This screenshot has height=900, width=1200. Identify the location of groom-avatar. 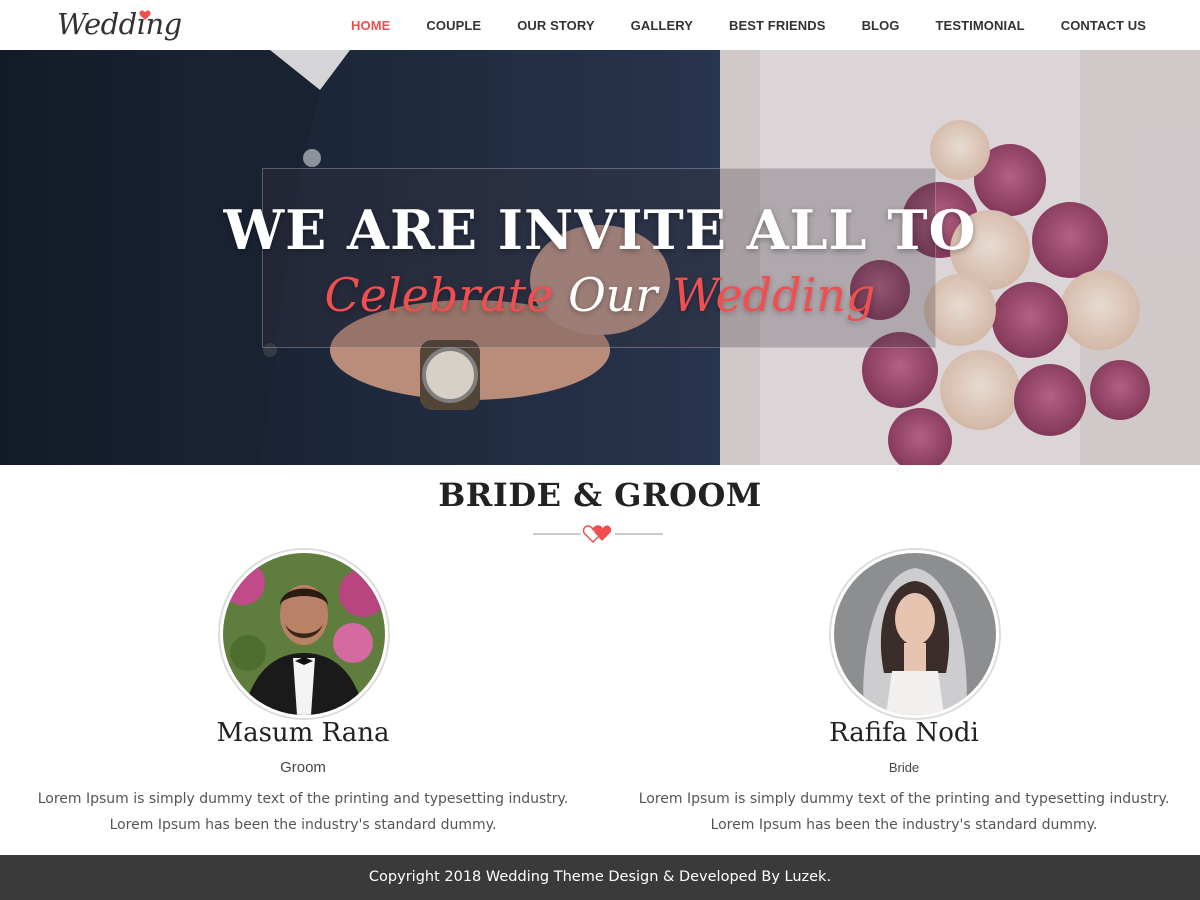
(304, 634).